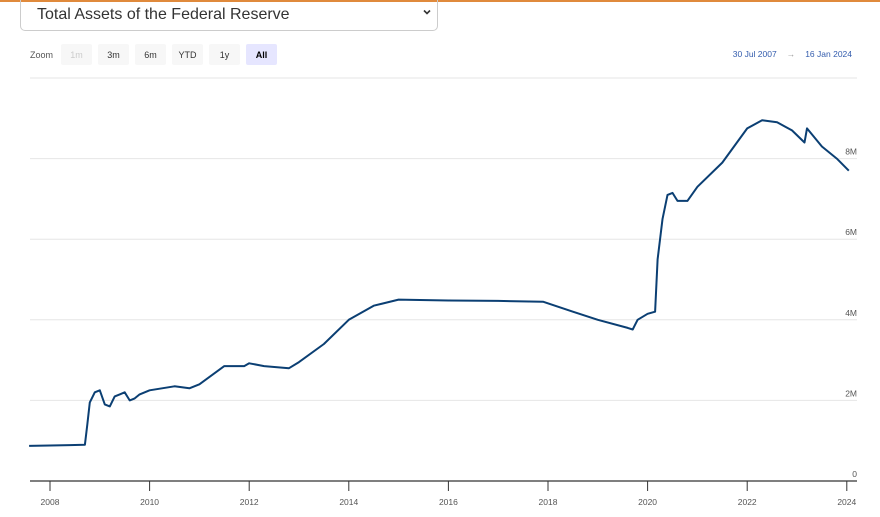 The height and width of the screenshot is (517, 880). Describe the element at coordinates (548, 502) in the screenshot. I see `x-tick-label: 2018` at that location.